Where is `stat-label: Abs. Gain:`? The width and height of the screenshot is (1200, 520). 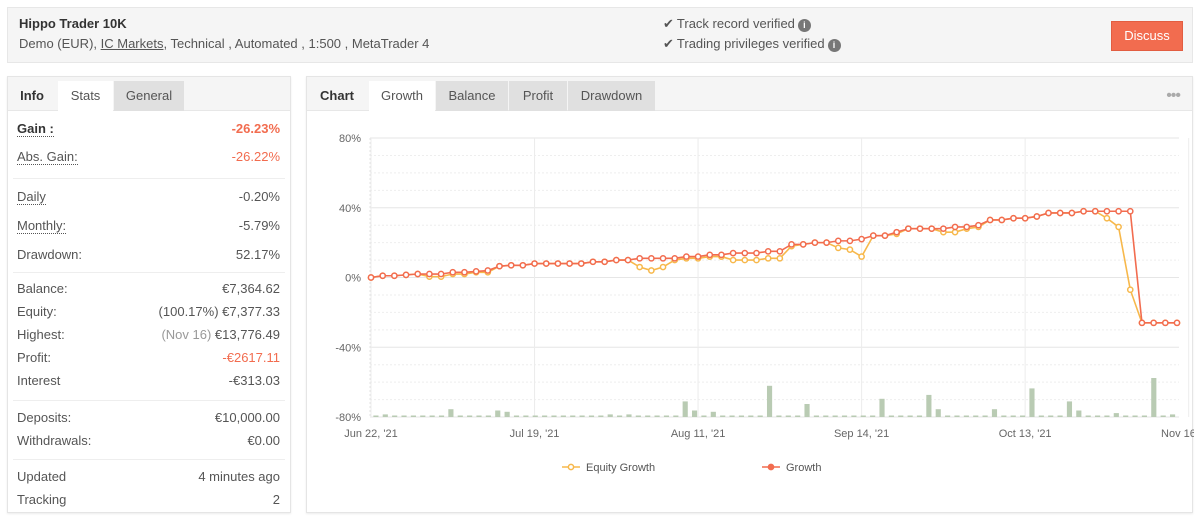 stat-label: Abs. Gain: is located at coordinates (47, 157).